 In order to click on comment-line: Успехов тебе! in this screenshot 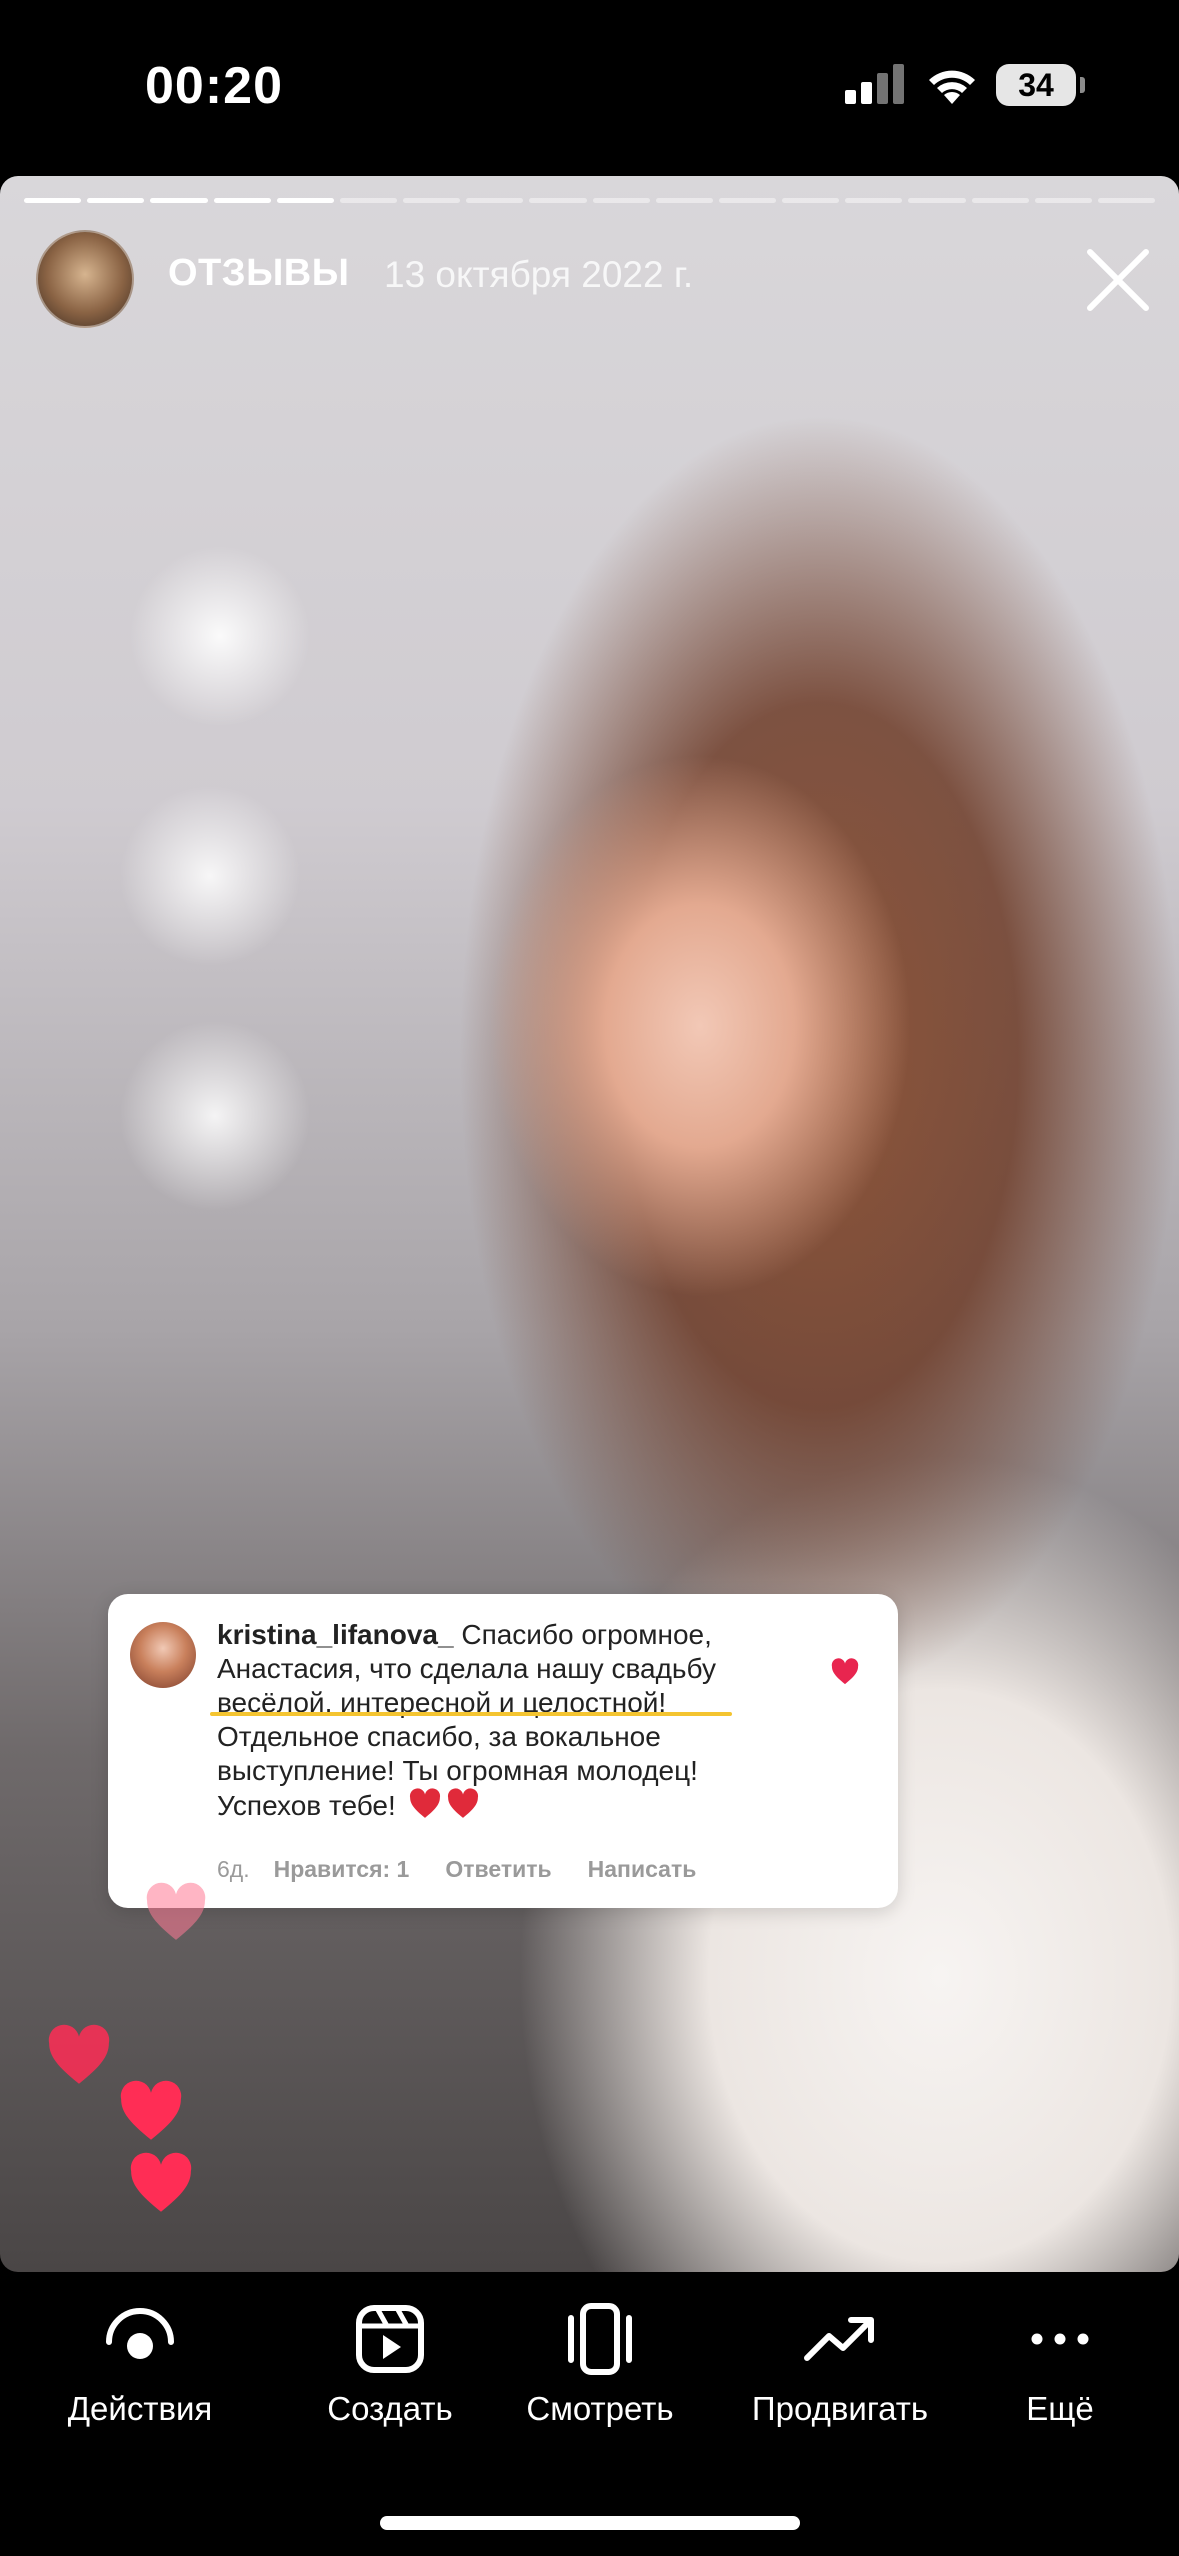, I will do `click(306, 1805)`.